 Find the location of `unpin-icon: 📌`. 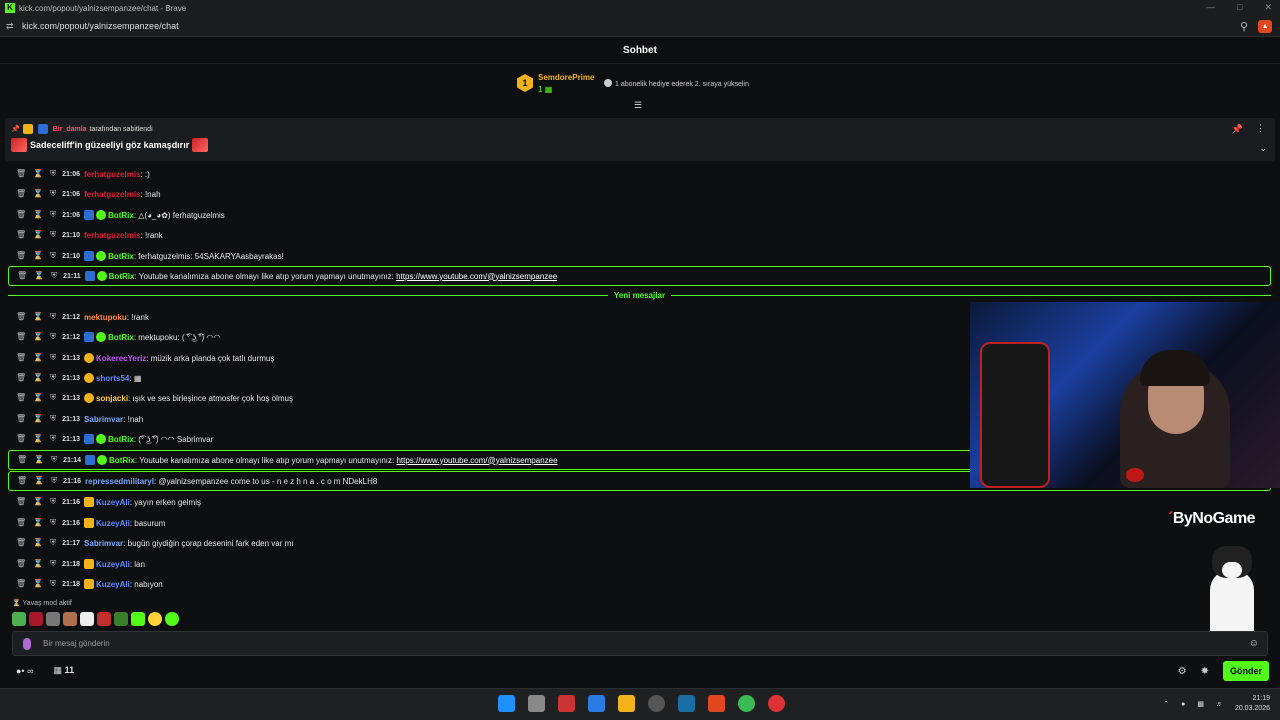

unpin-icon: 📌 is located at coordinates (1237, 129).